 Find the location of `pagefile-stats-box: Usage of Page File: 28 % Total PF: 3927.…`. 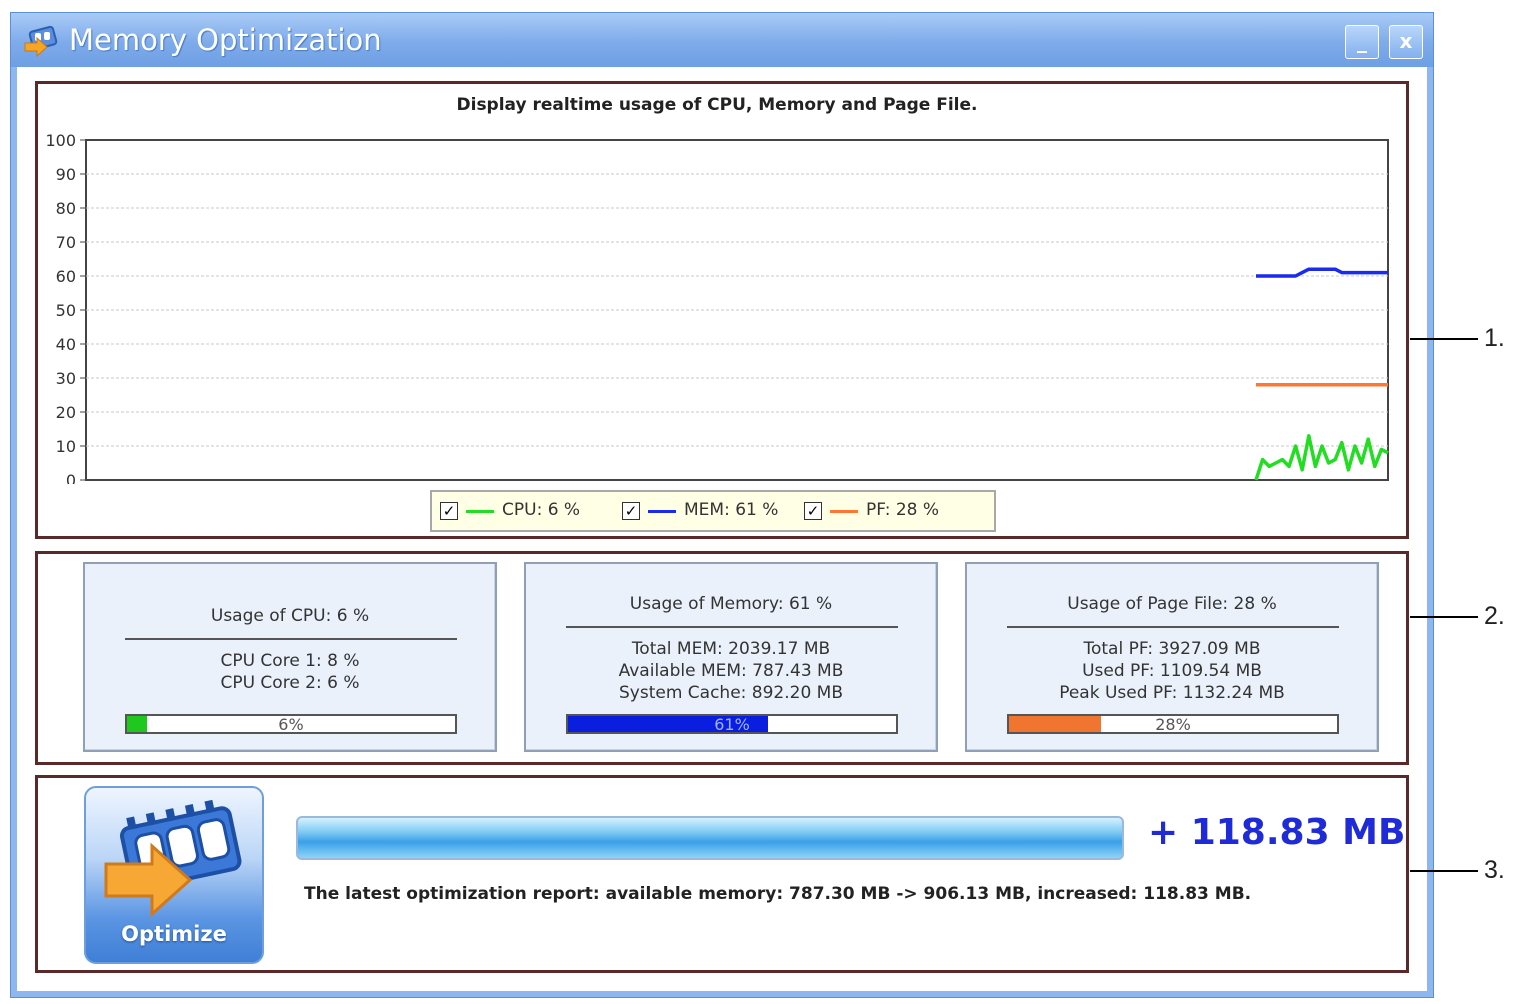

pagefile-stats-box: Usage of Page File: 28 % Total PF: 3927.… is located at coordinates (1172, 657).